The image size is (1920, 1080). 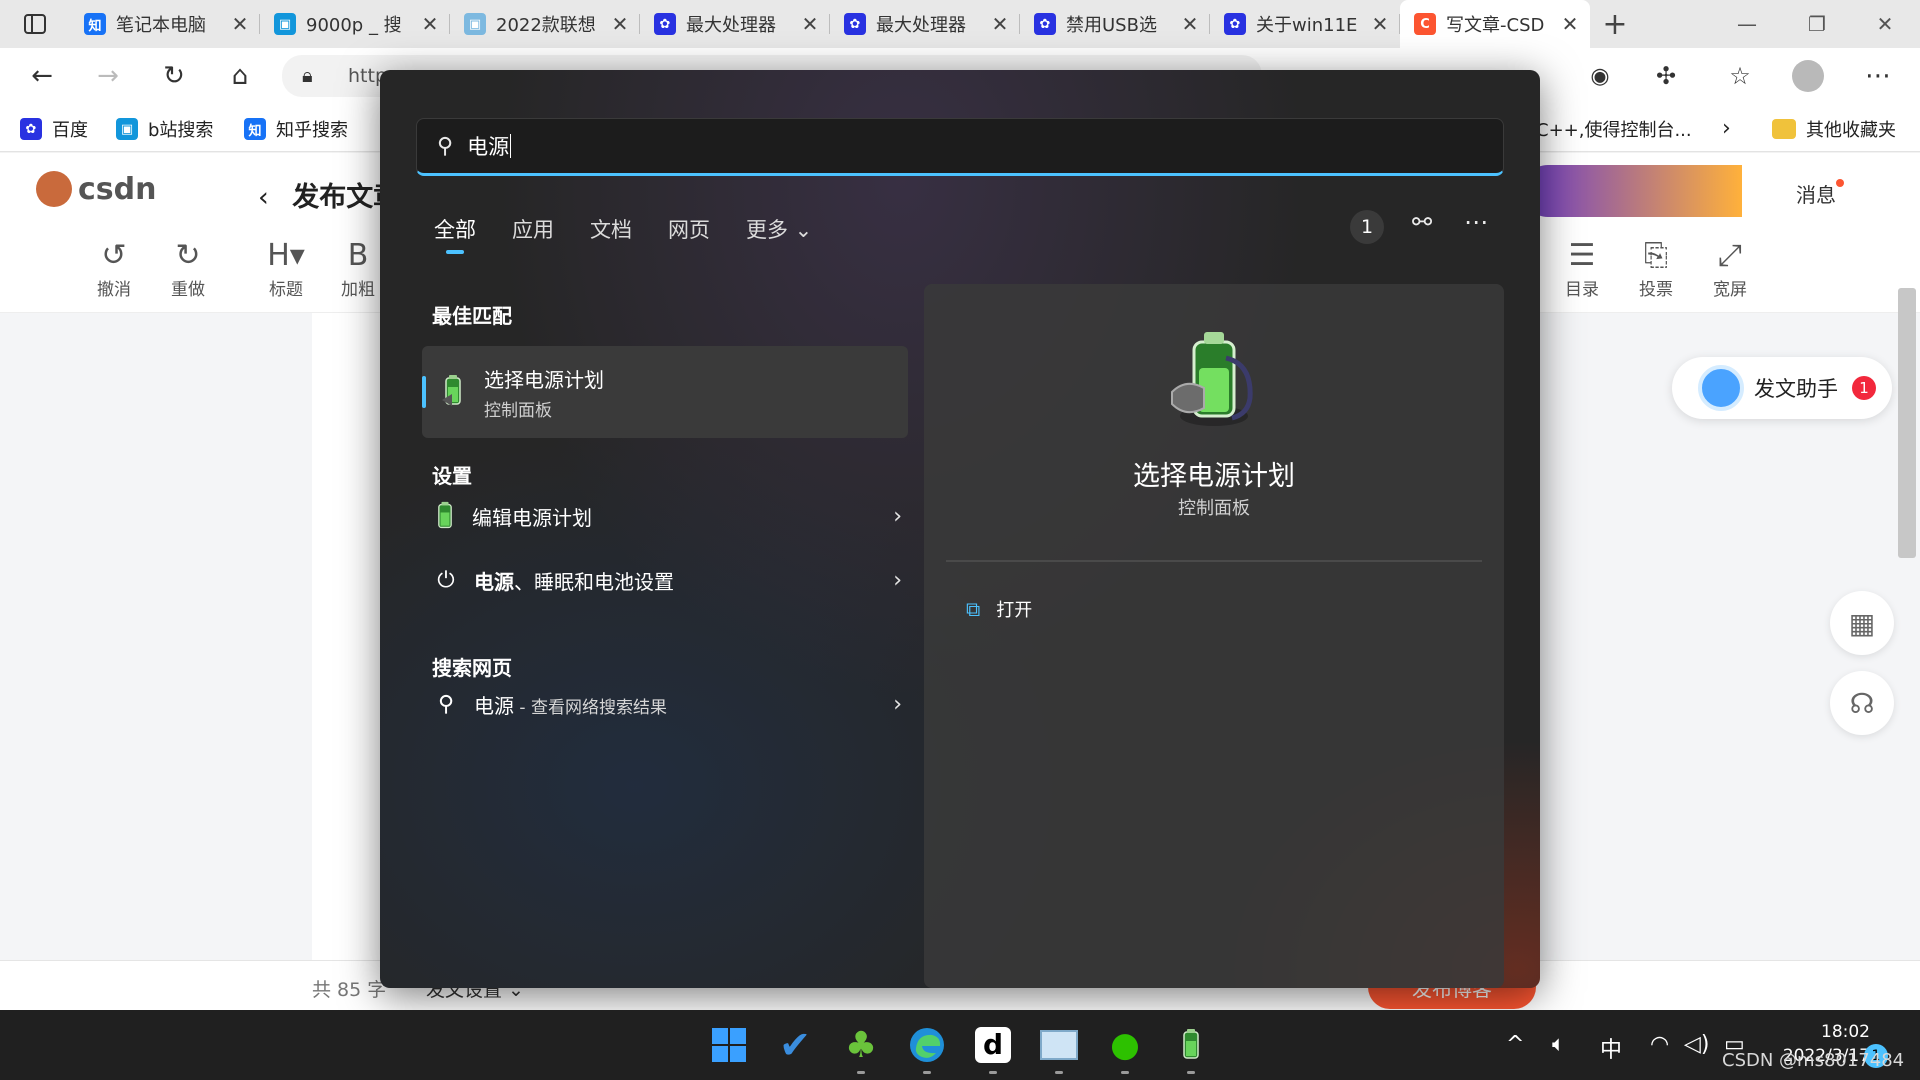 I want to click on wifi-icon: ◠, so click(x=1659, y=1044).